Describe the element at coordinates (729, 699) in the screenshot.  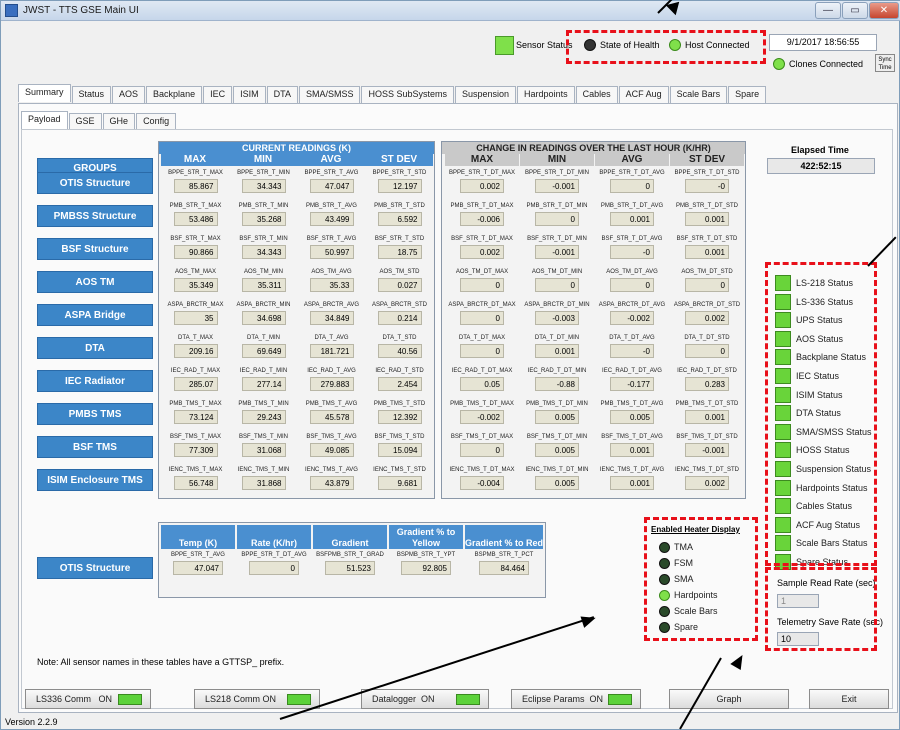
I see `graph-button: Graph` at that location.